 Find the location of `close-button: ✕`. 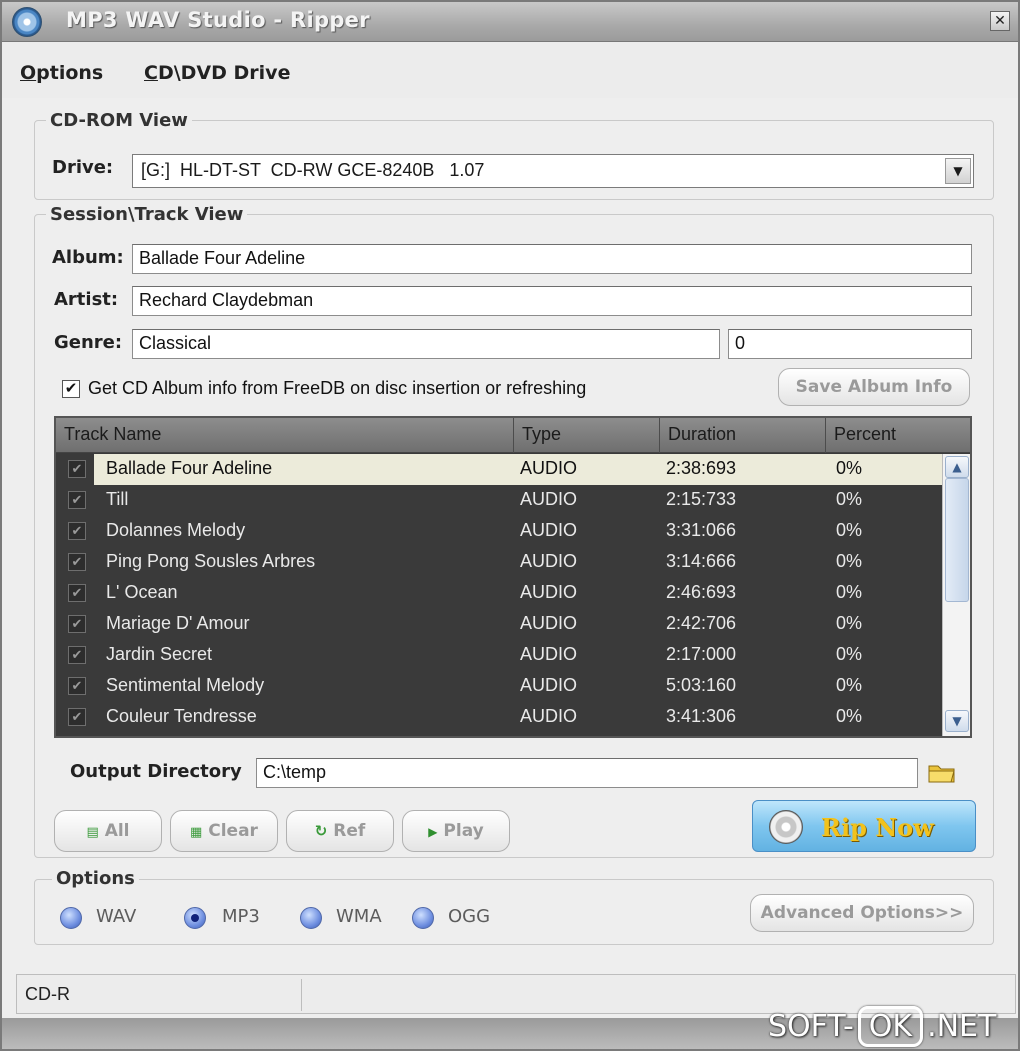

close-button: ✕ is located at coordinates (1000, 21).